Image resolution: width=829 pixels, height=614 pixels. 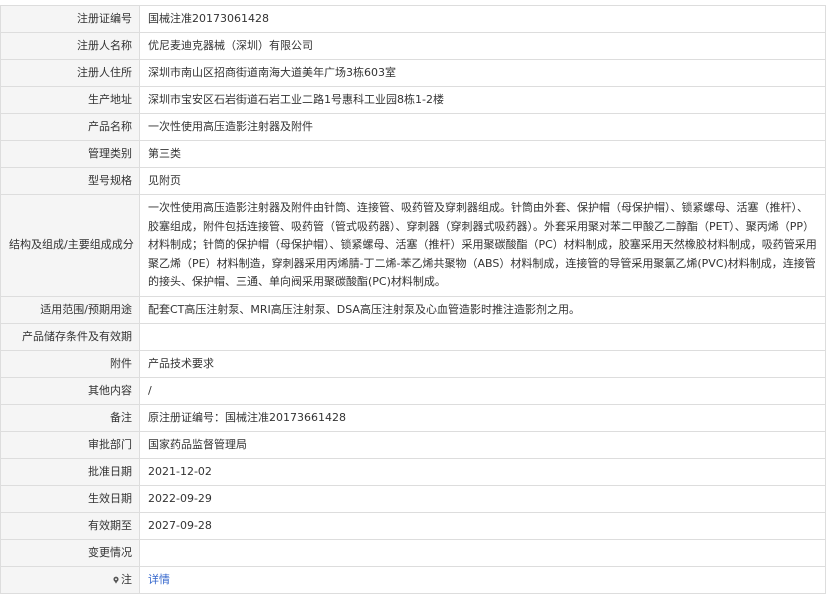 I want to click on table-row: 附件 产品技术要求, so click(x=413, y=363).